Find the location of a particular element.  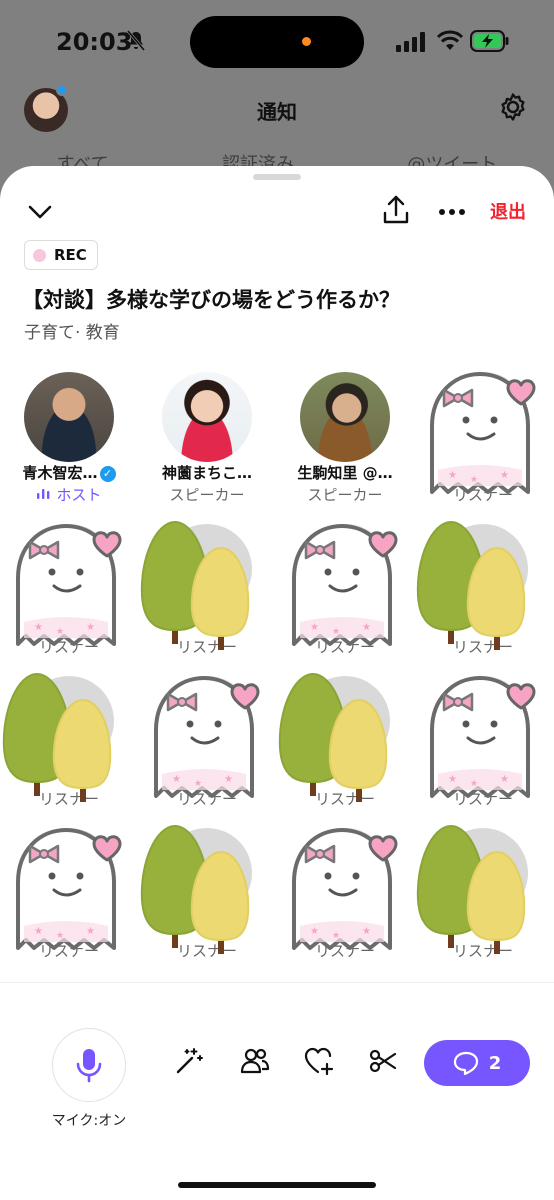

battery-charging-icon is located at coordinates (489, 41).